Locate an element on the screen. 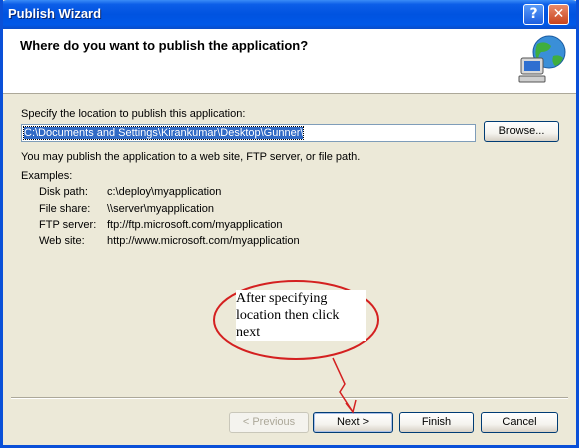  footer-divider is located at coordinates (289, 398).